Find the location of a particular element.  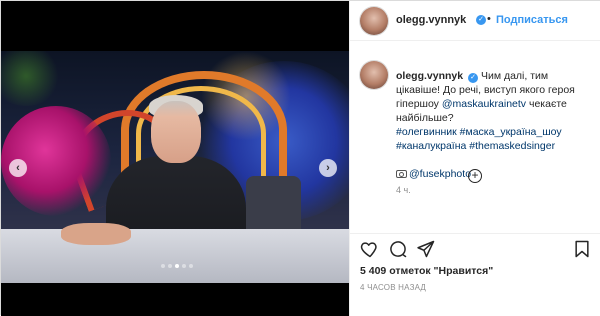

heart-icon is located at coordinates (370, 249).